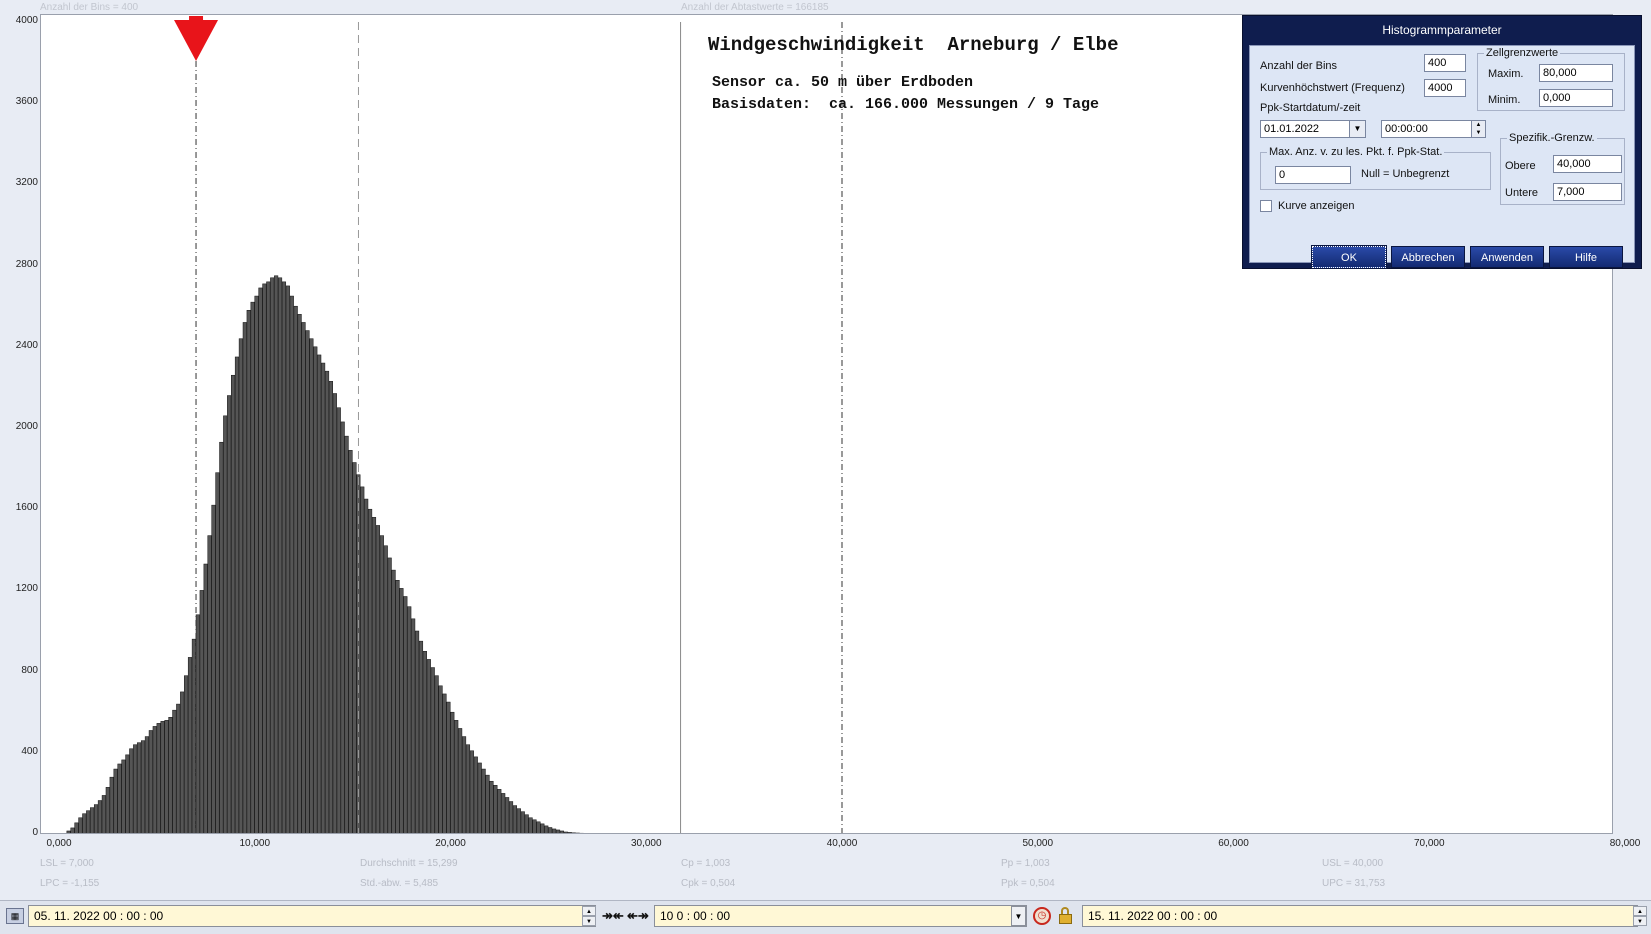  I want to click on ppk-date-select: 01.01.2022 ▼, so click(1313, 129).